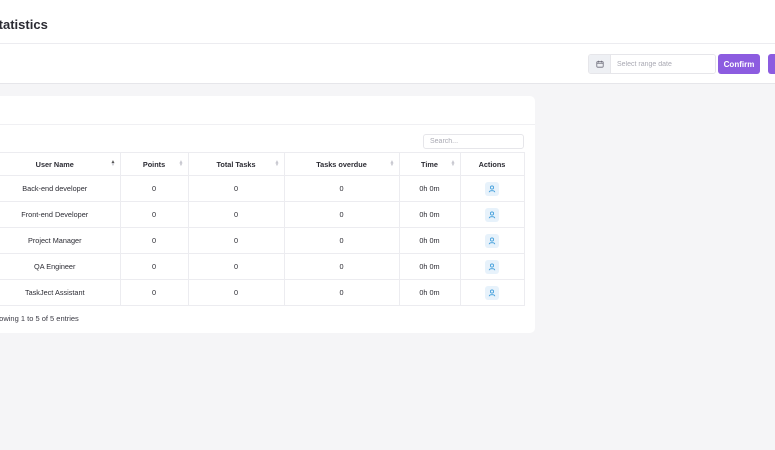 This screenshot has height=450, width=775. I want to click on page-title: Statistics, so click(24, 24).